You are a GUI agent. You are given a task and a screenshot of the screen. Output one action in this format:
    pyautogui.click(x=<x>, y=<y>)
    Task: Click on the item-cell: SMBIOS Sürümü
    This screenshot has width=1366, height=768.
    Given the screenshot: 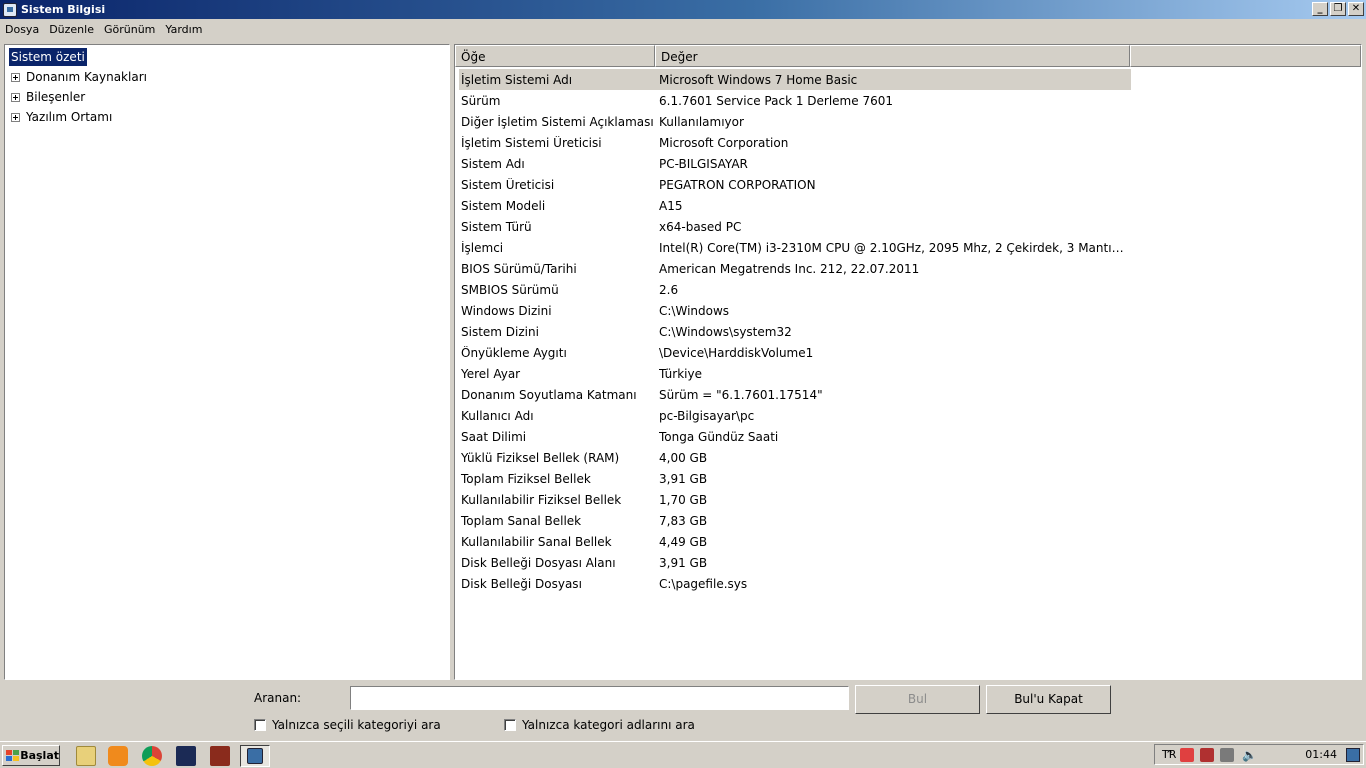 What is the action you would take?
    pyautogui.click(x=510, y=289)
    